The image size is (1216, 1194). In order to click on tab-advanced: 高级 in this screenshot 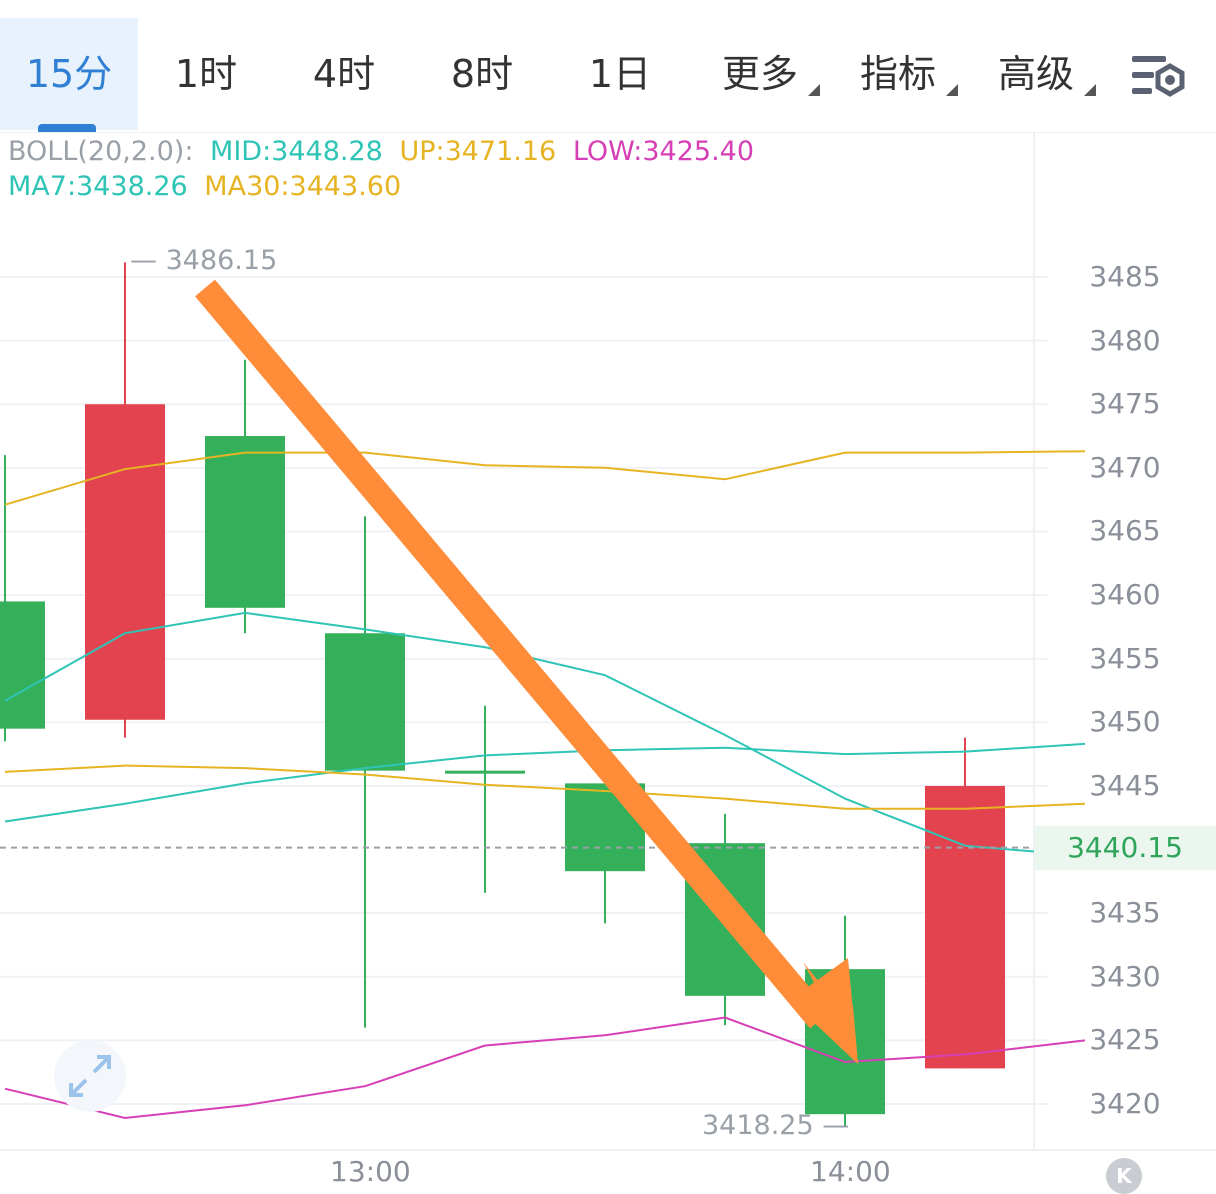, I will do `click(1046, 74)`.